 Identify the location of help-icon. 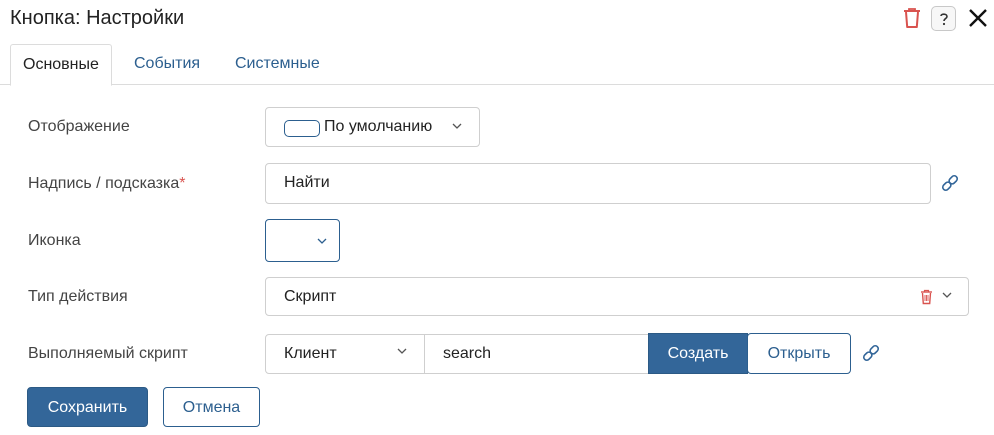
(943, 18).